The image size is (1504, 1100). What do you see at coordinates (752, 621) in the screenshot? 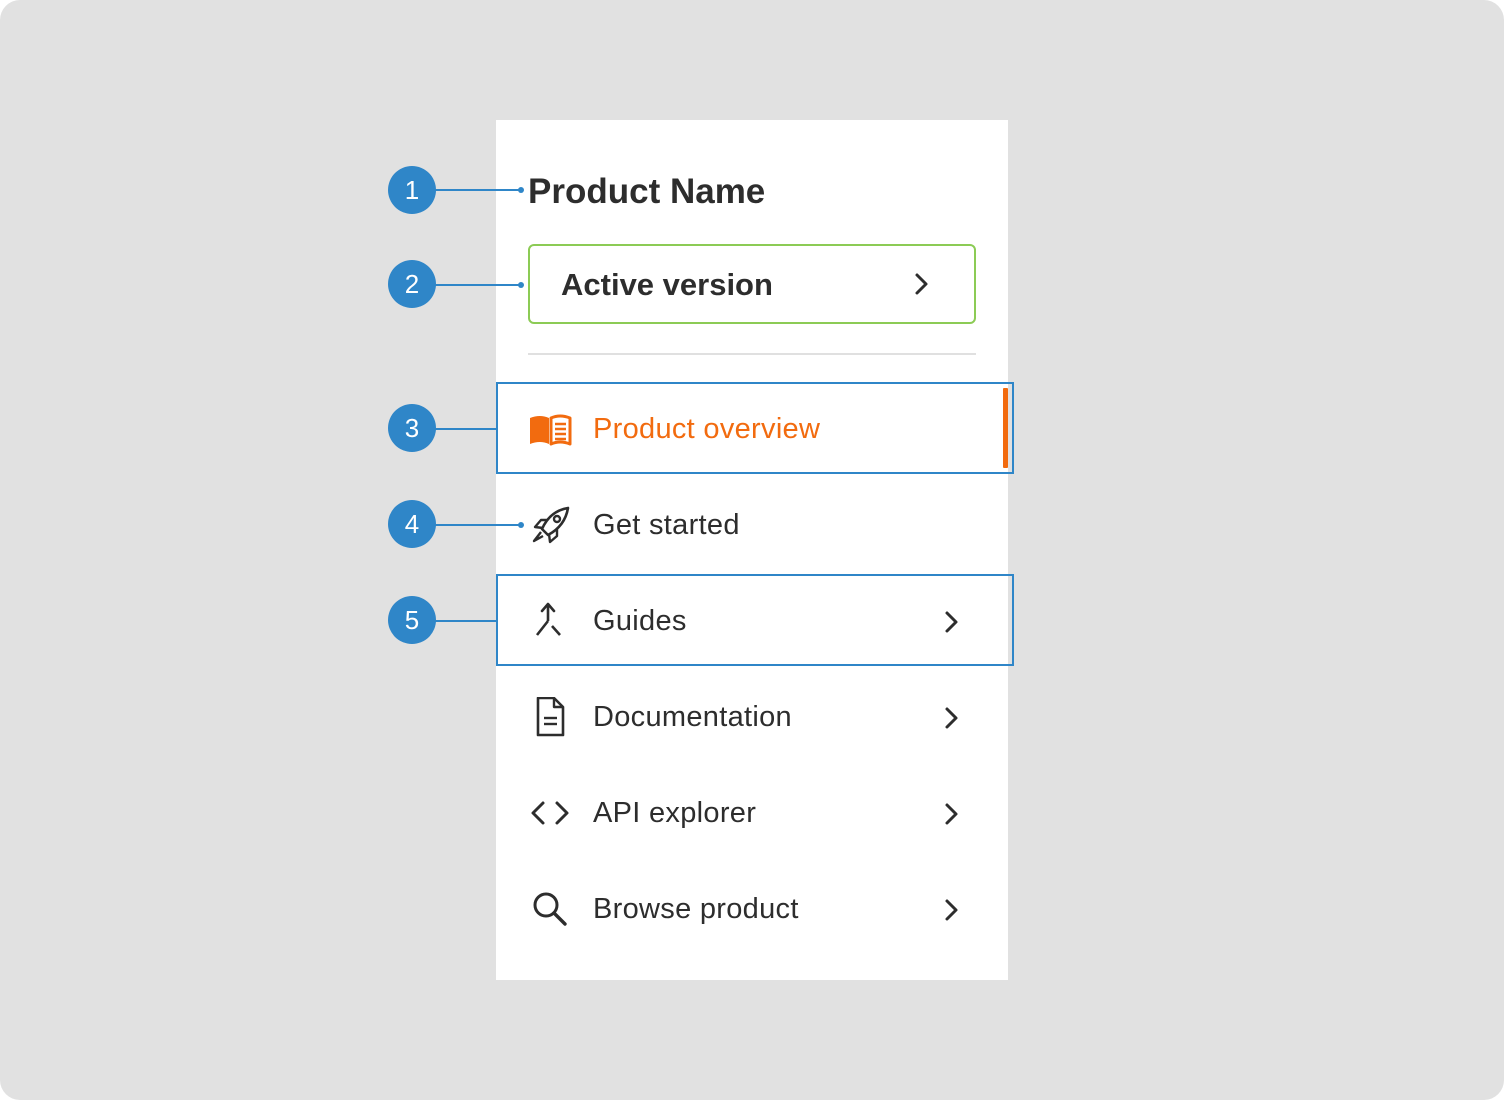
I see `nav-item-guides: Guides` at bounding box center [752, 621].